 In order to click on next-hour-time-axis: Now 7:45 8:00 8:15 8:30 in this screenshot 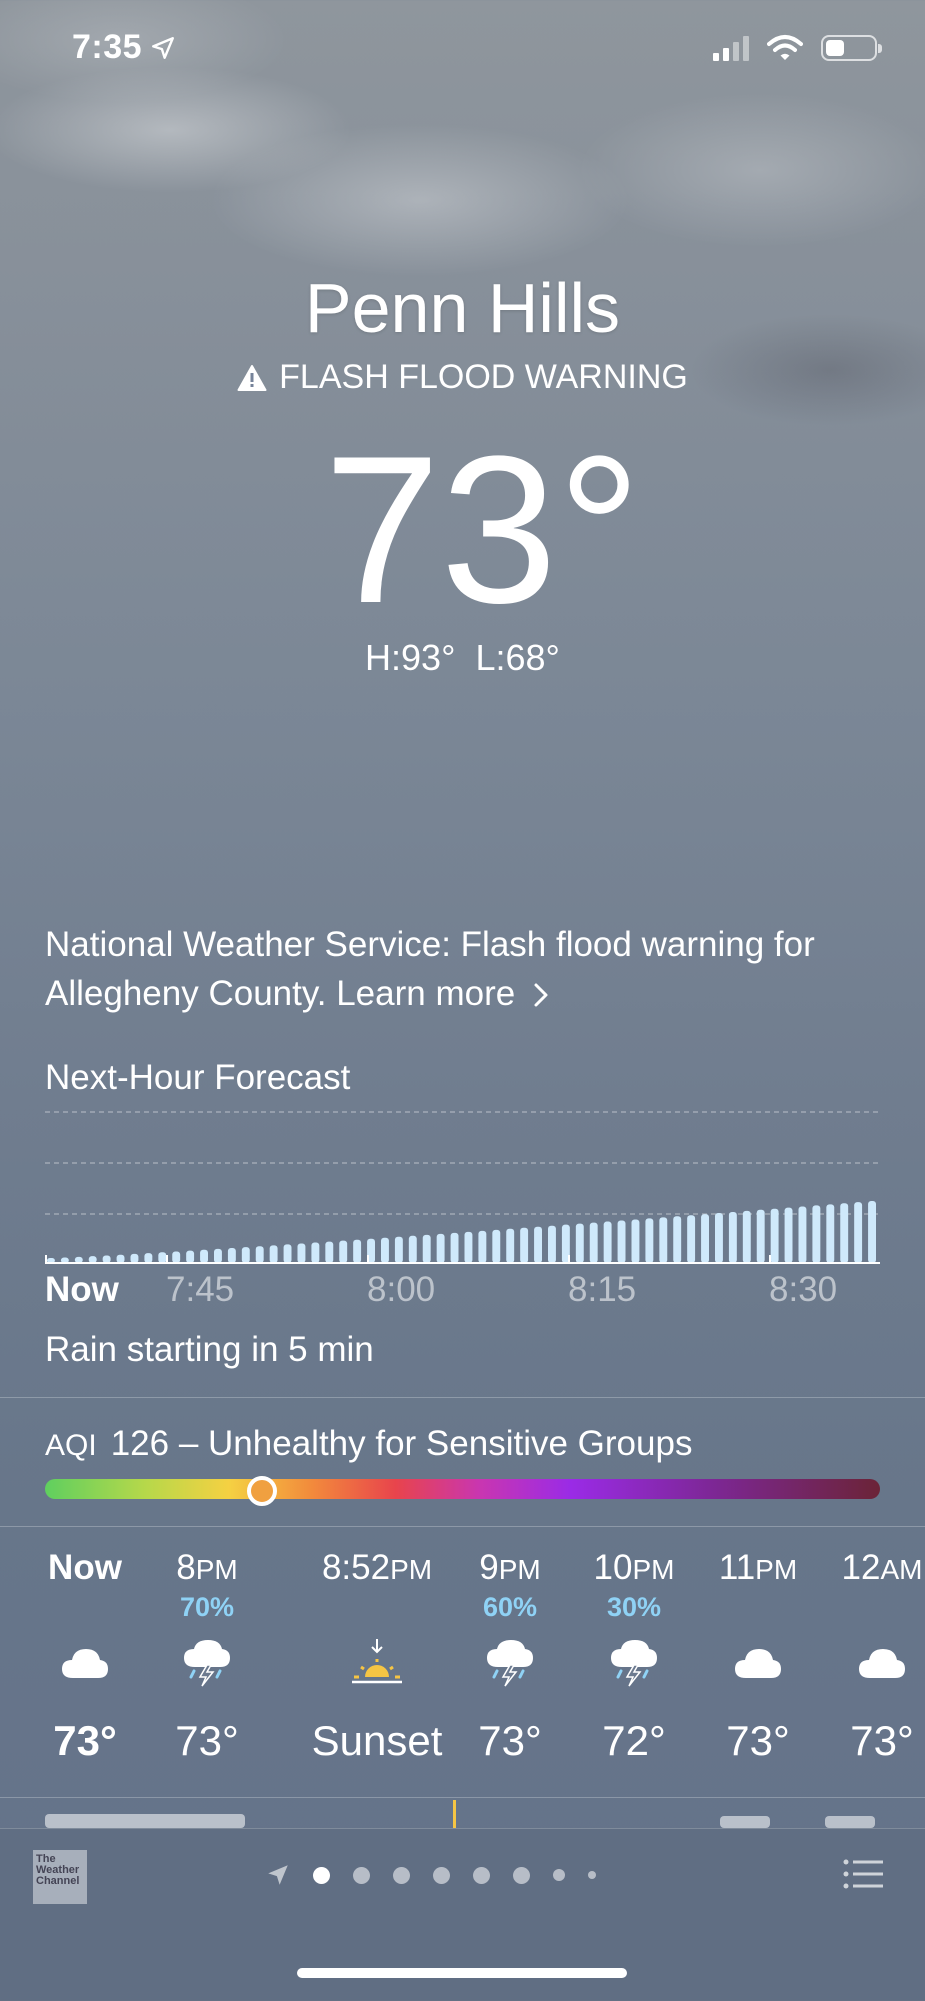, I will do `click(465, 1292)`.